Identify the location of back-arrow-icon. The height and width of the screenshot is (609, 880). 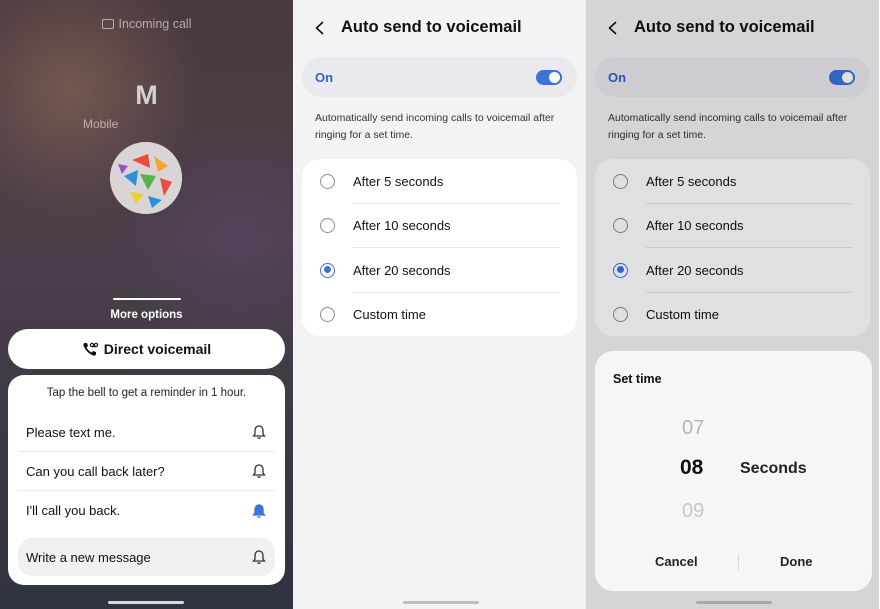
(320, 28).